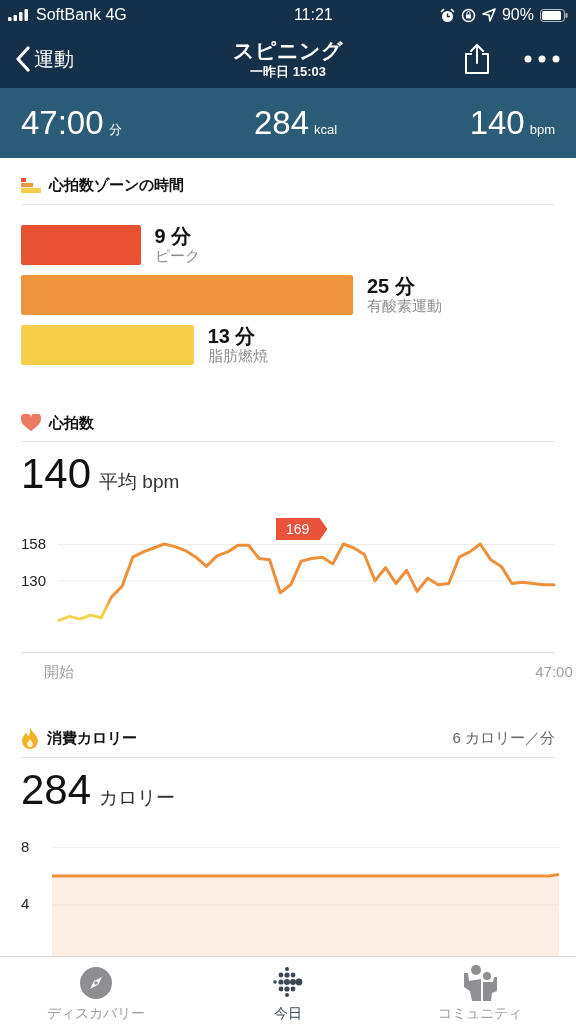 This screenshot has height=1024, width=576. What do you see at coordinates (554, 15) in the screenshot?
I see `battery-icon` at bounding box center [554, 15].